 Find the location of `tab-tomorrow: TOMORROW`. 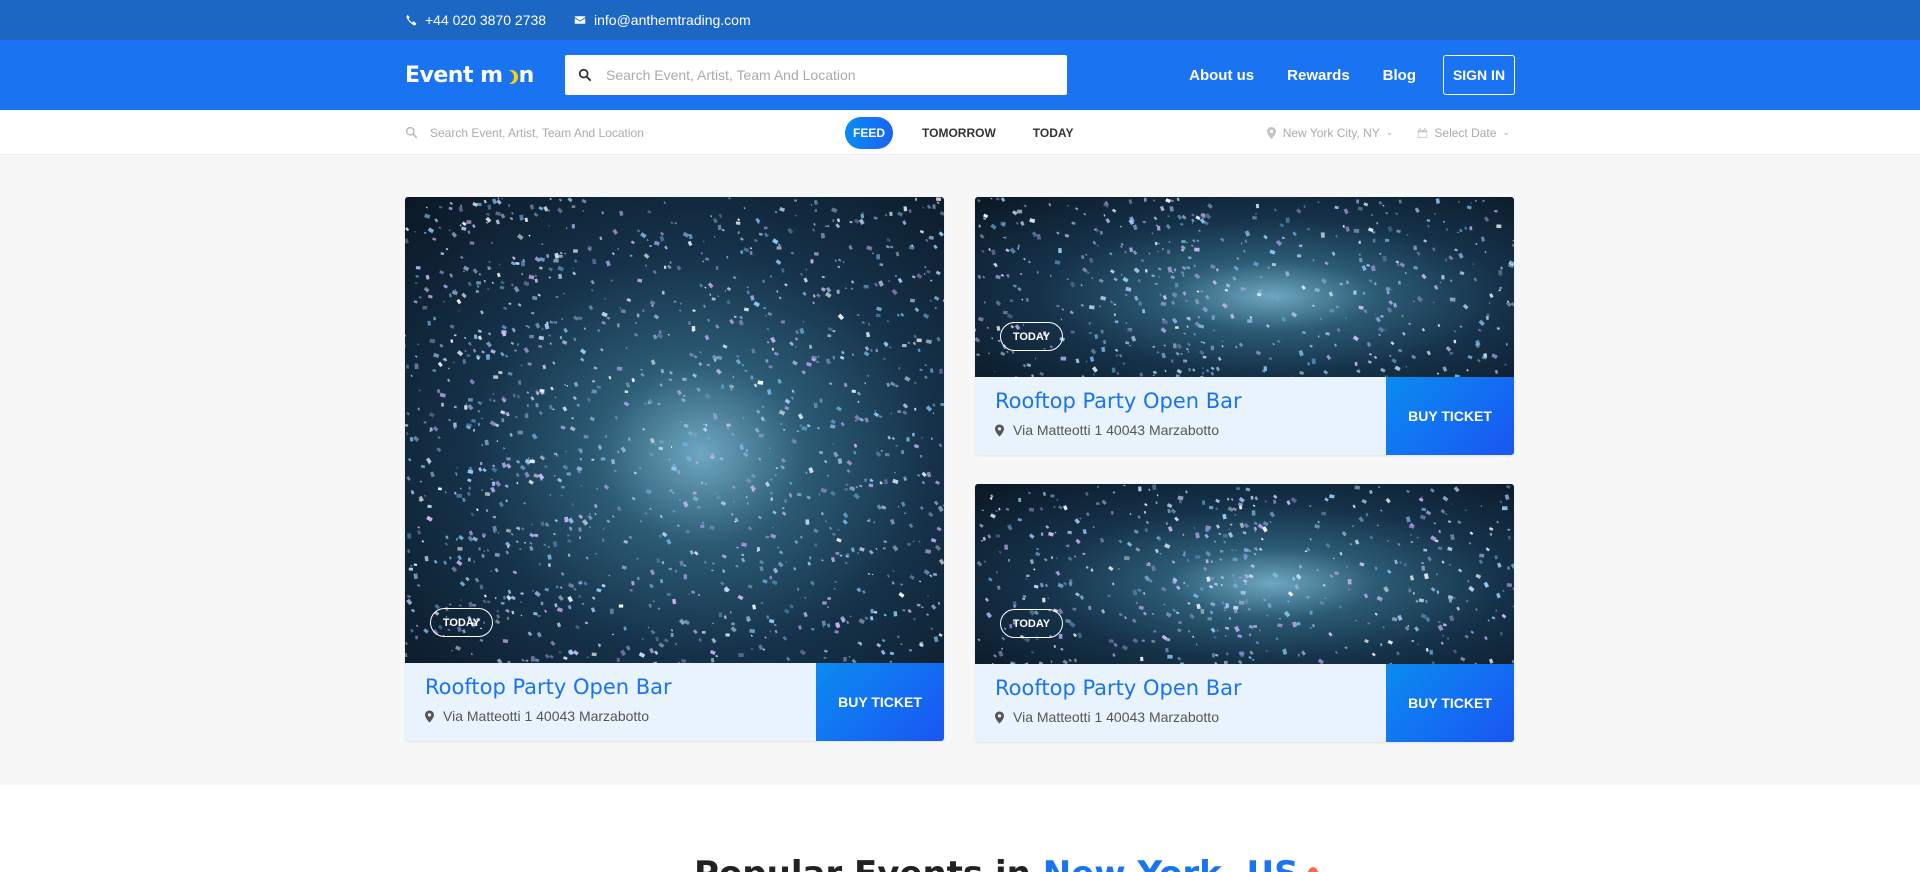

tab-tomorrow: TOMORROW is located at coordinates (959, 133).